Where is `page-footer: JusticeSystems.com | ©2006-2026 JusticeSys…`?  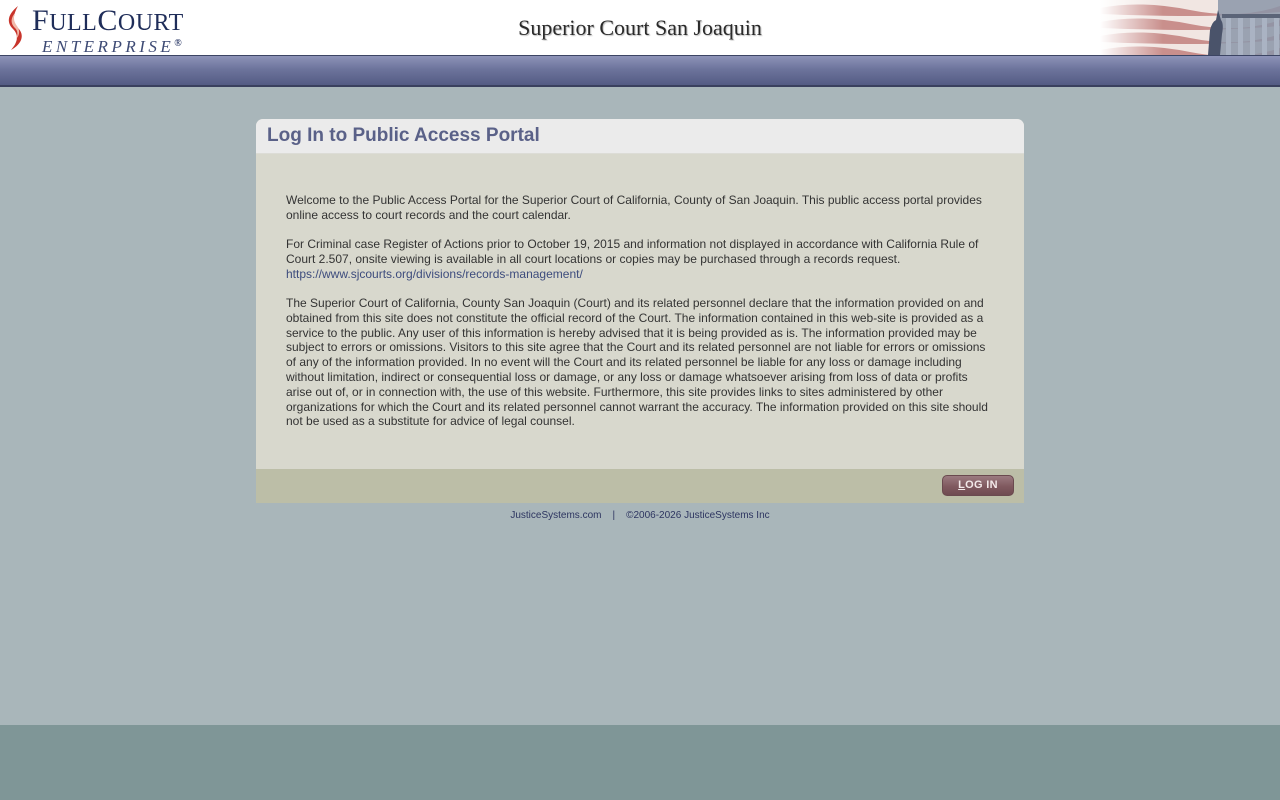
page-footer: JusticeSystems.com | ©2006-2026 JusticeSys… is located at coordinates (640, 515).